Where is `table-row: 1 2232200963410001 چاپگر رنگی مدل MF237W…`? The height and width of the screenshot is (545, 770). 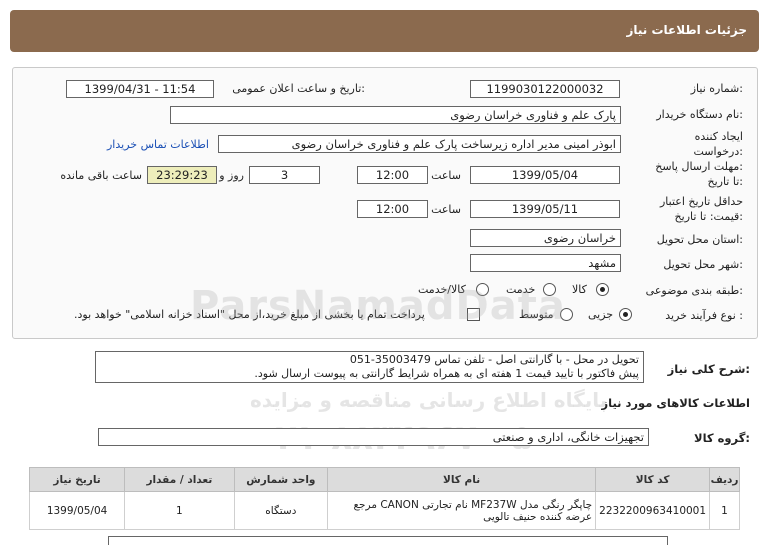 table-row: 1 2232200963410001 چاپگر رنگی مدل MF237W… is located at coordinates (384, 510).